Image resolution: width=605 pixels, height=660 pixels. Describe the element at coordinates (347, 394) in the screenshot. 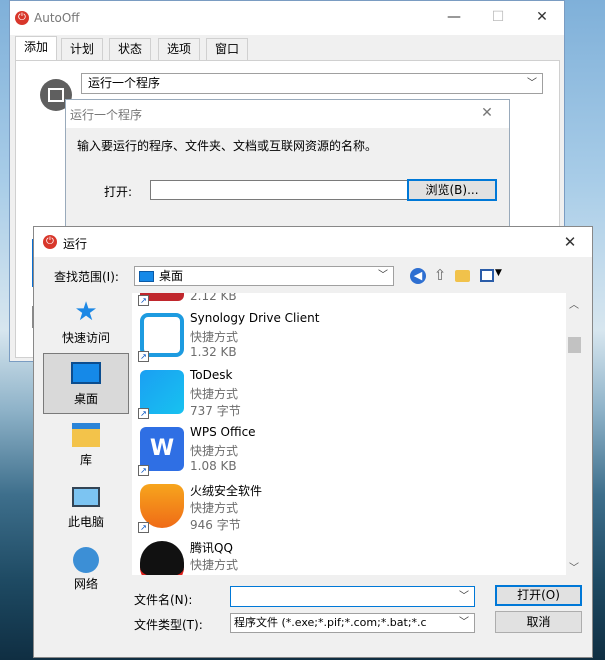

I see `list-item: ↗ ToDesk 快捷方式 737 字节` at that location.